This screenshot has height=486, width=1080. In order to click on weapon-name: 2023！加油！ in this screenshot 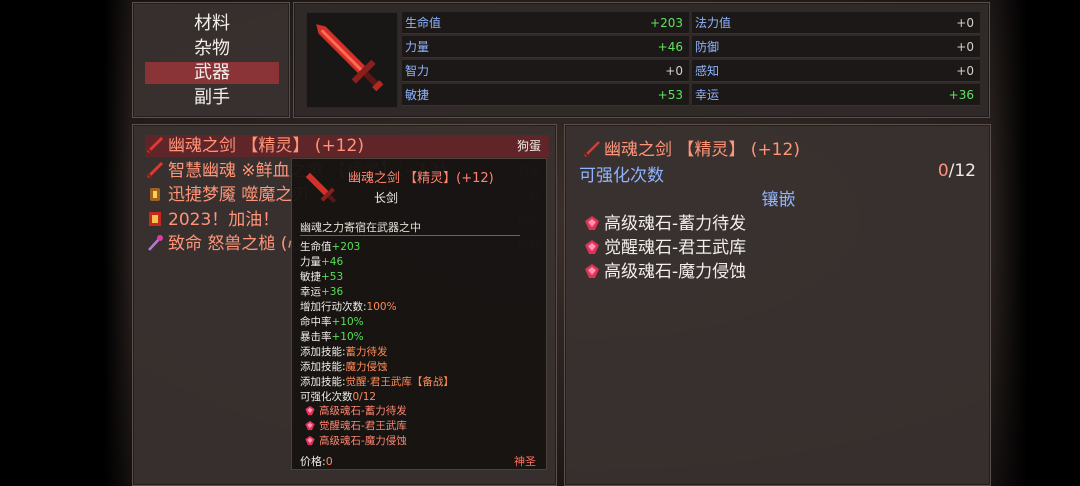, I will do `click(224, 220)`.